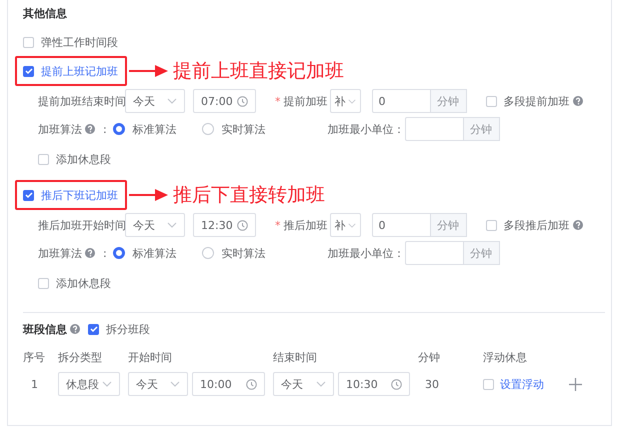  Describe the element at coordinates (249, 195) in the screenshot. I see `annotation-text: 推后下直接转加班` at that location.